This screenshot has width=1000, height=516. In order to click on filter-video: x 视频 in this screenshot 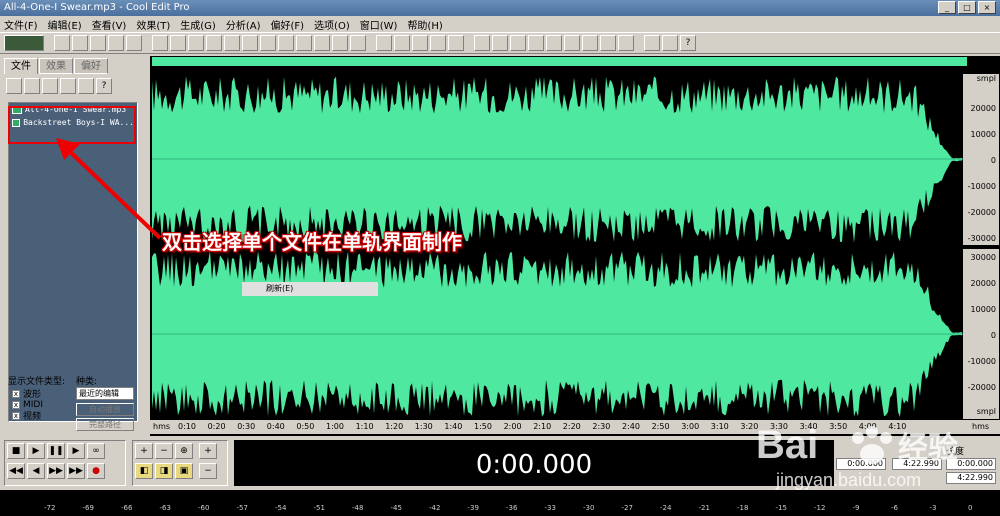, I will do `click(27, 416)`.